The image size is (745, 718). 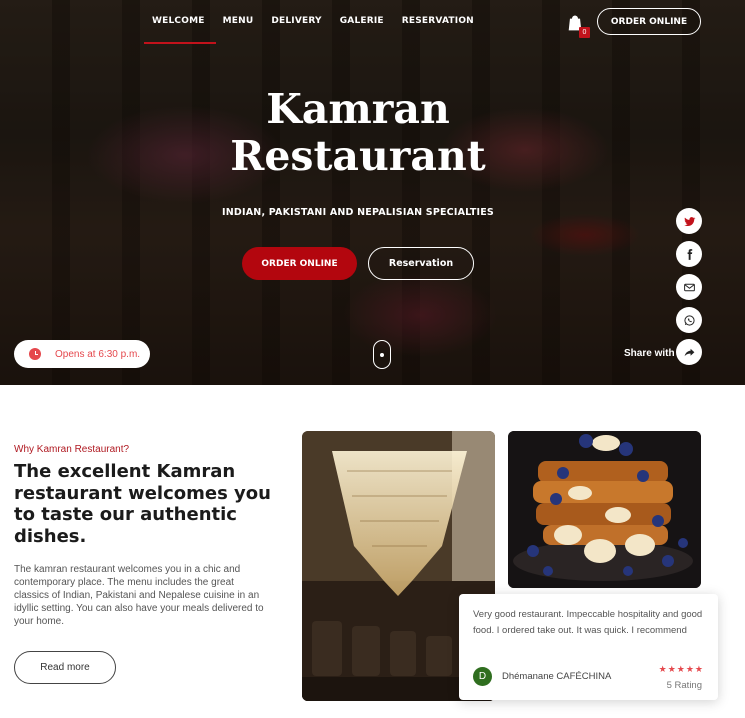 What do you see at coordinates (421, 263) in the screenshot?
I see `reservation-button: Reservation` at bounding box center [421, 263].